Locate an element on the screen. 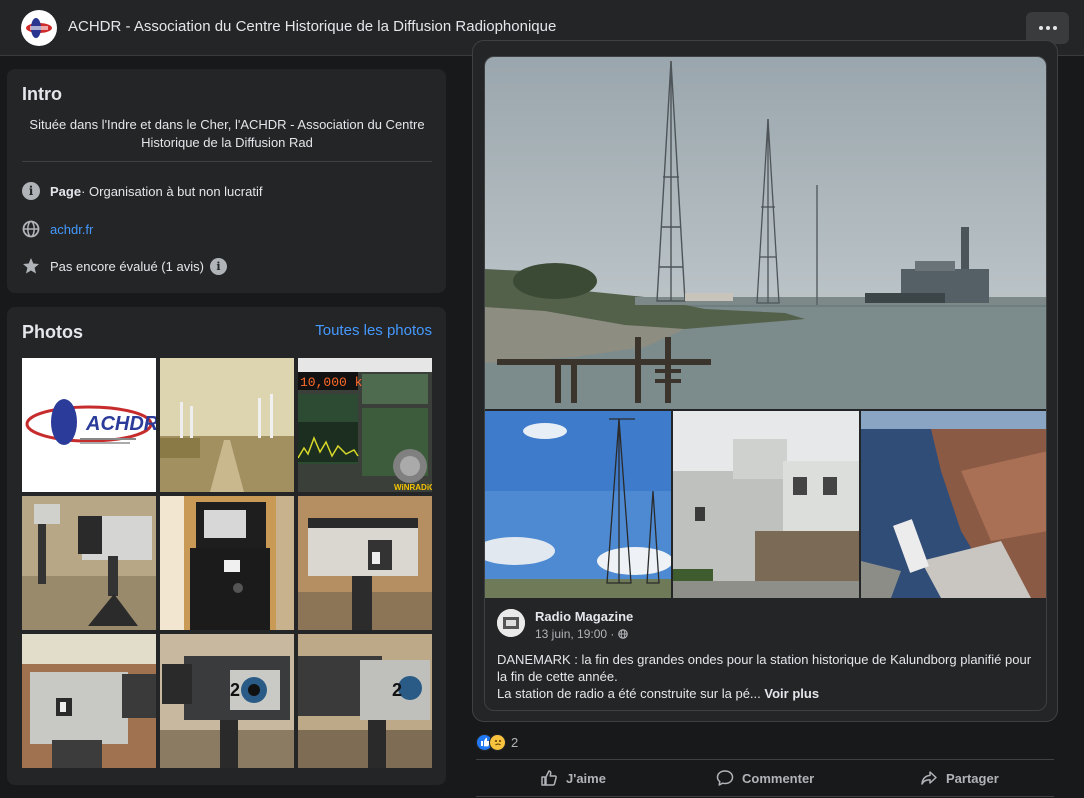 The height and width of the screenshot is (798, 1084). website-link: achdr.fr is located at coordinates (71, 229).